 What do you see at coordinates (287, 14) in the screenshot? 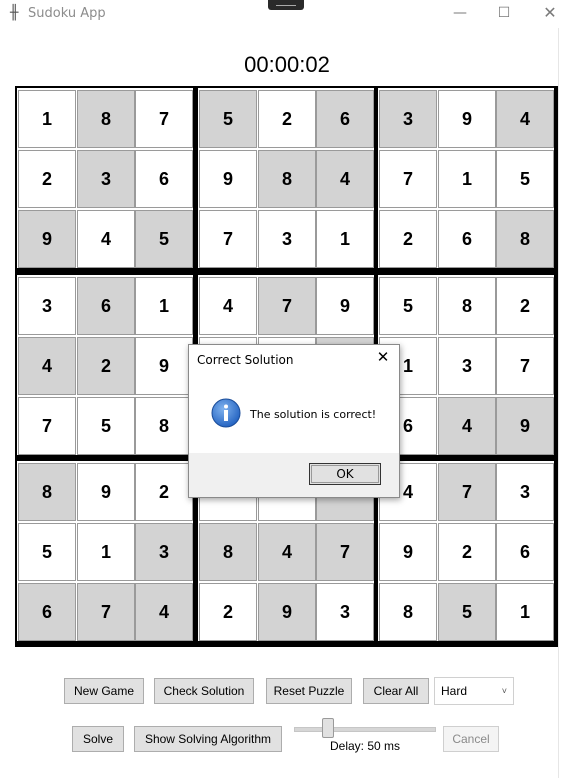
I see `title-bar: ╫ Sudoku App — ☐ ✕` at bounding box center [287, 14].